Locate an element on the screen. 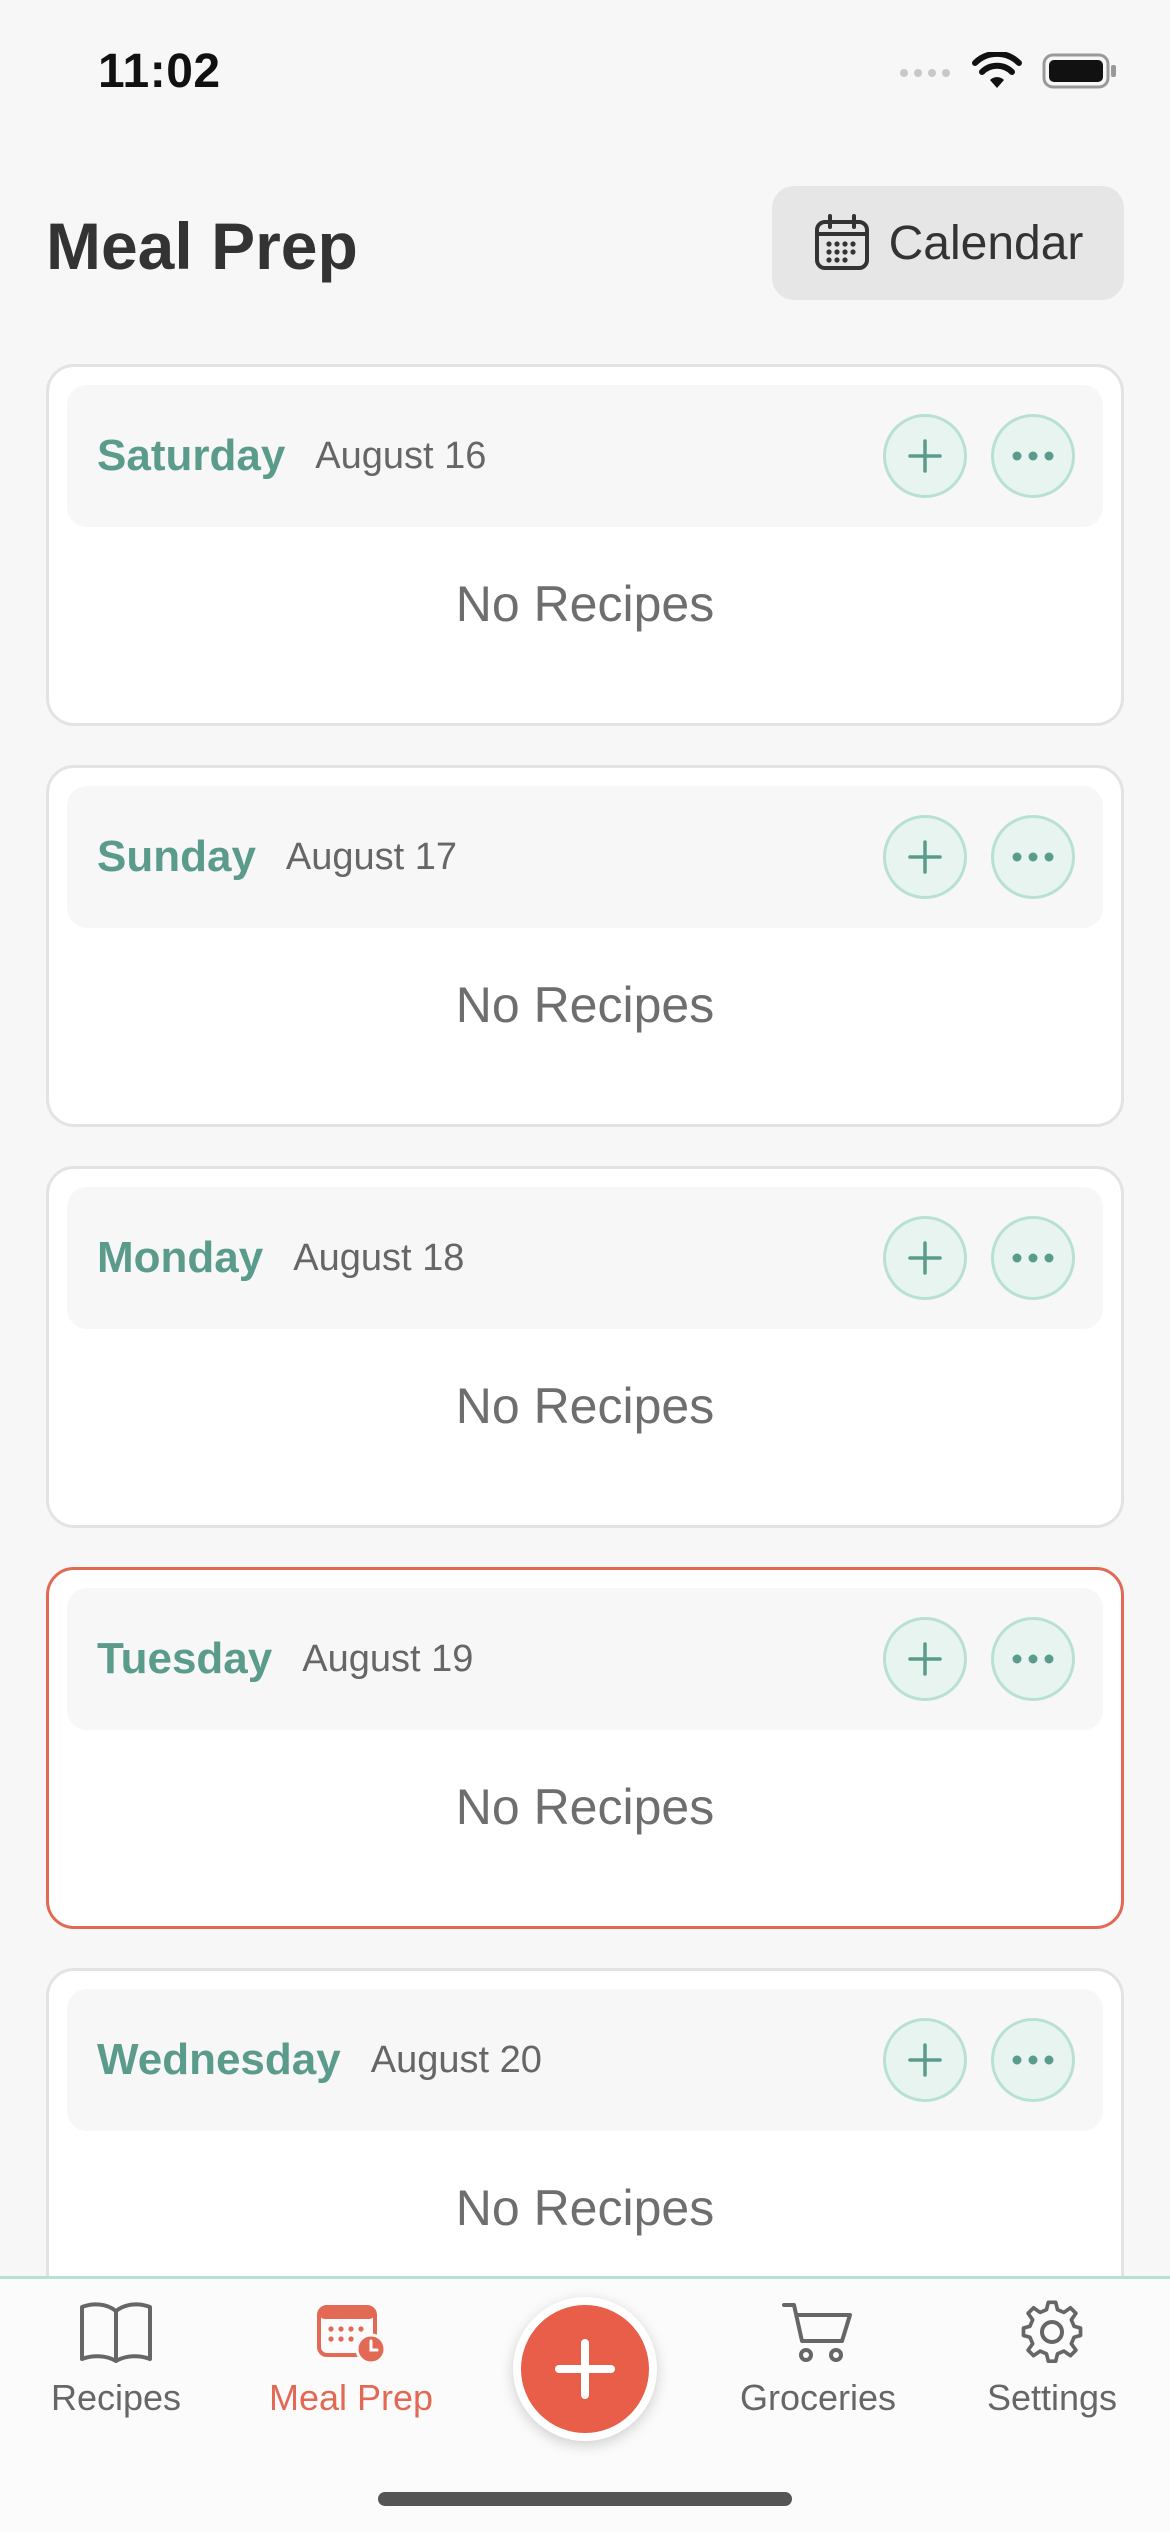 The width and height of the screenshot is (1170, 2532). add-button is located at coordinates (585, 2369).